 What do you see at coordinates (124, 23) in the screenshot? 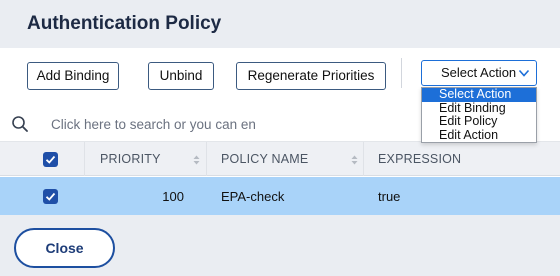
I see `dialog-title: Authentication Policy` at bounding box center [124, 23].